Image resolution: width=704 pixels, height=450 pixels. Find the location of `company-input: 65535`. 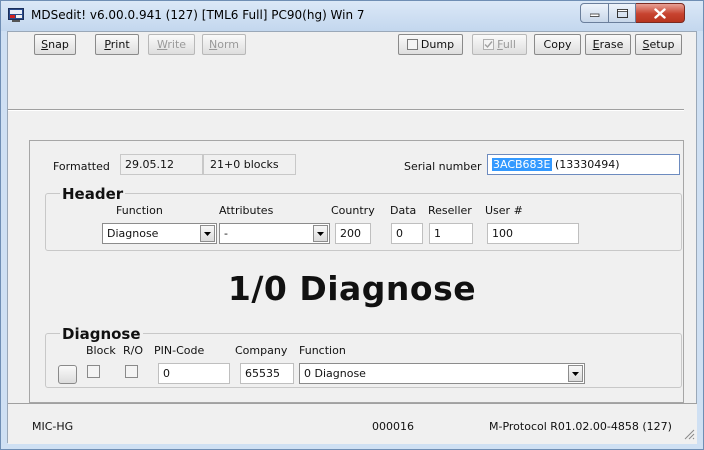

company-input: 65535 is located at coordinates (267, 373).